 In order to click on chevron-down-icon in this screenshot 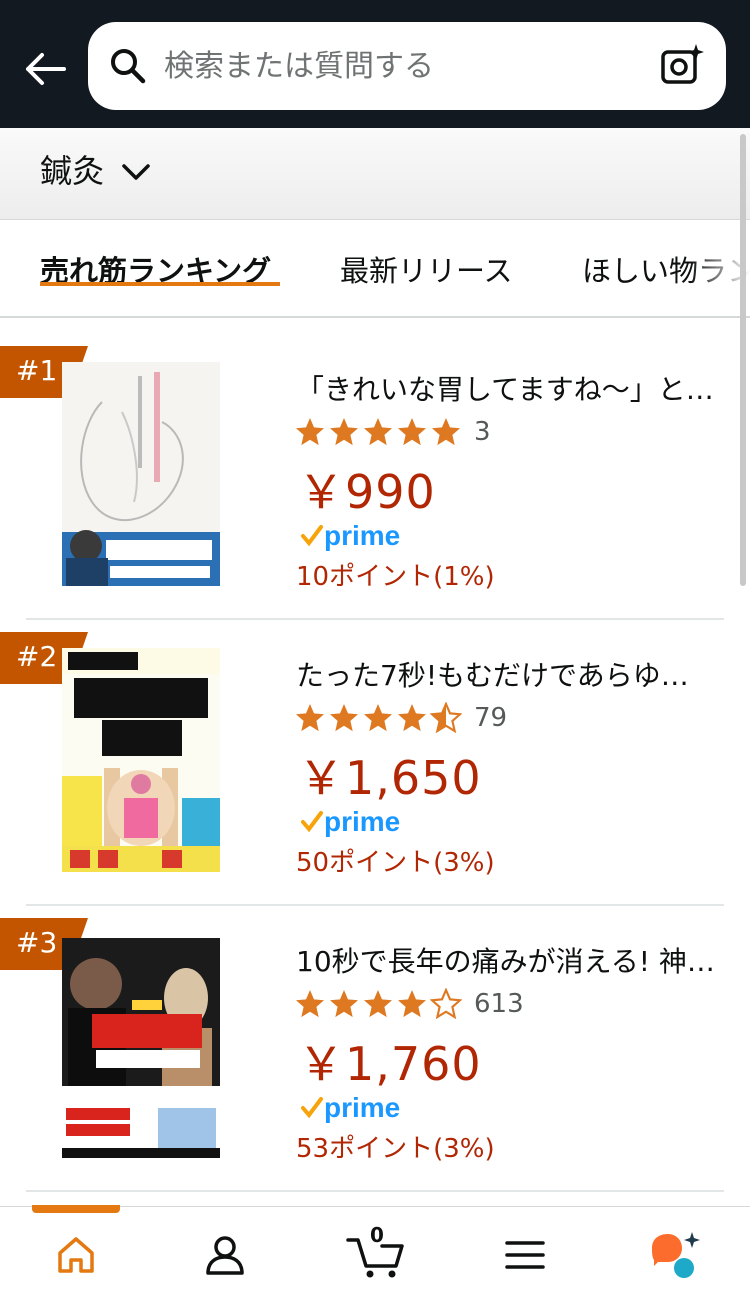, I will do `click(136, 172)`.